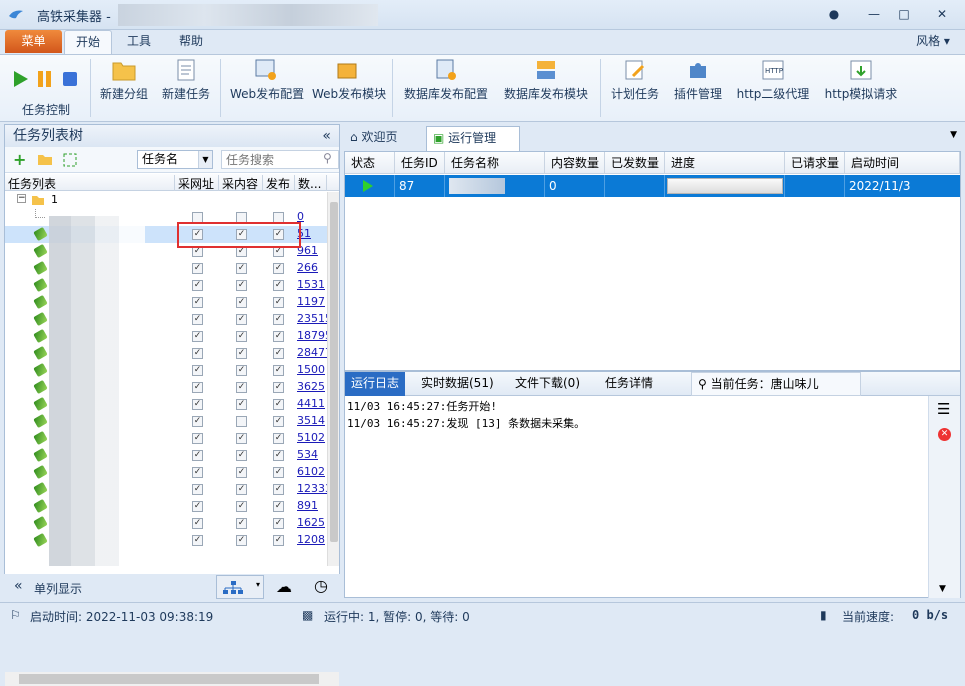 This screenshot has width=965, height=686. Describe the element at coordinates (725, 163) in the screenshot. I see `th-progress: 进度` at that location.